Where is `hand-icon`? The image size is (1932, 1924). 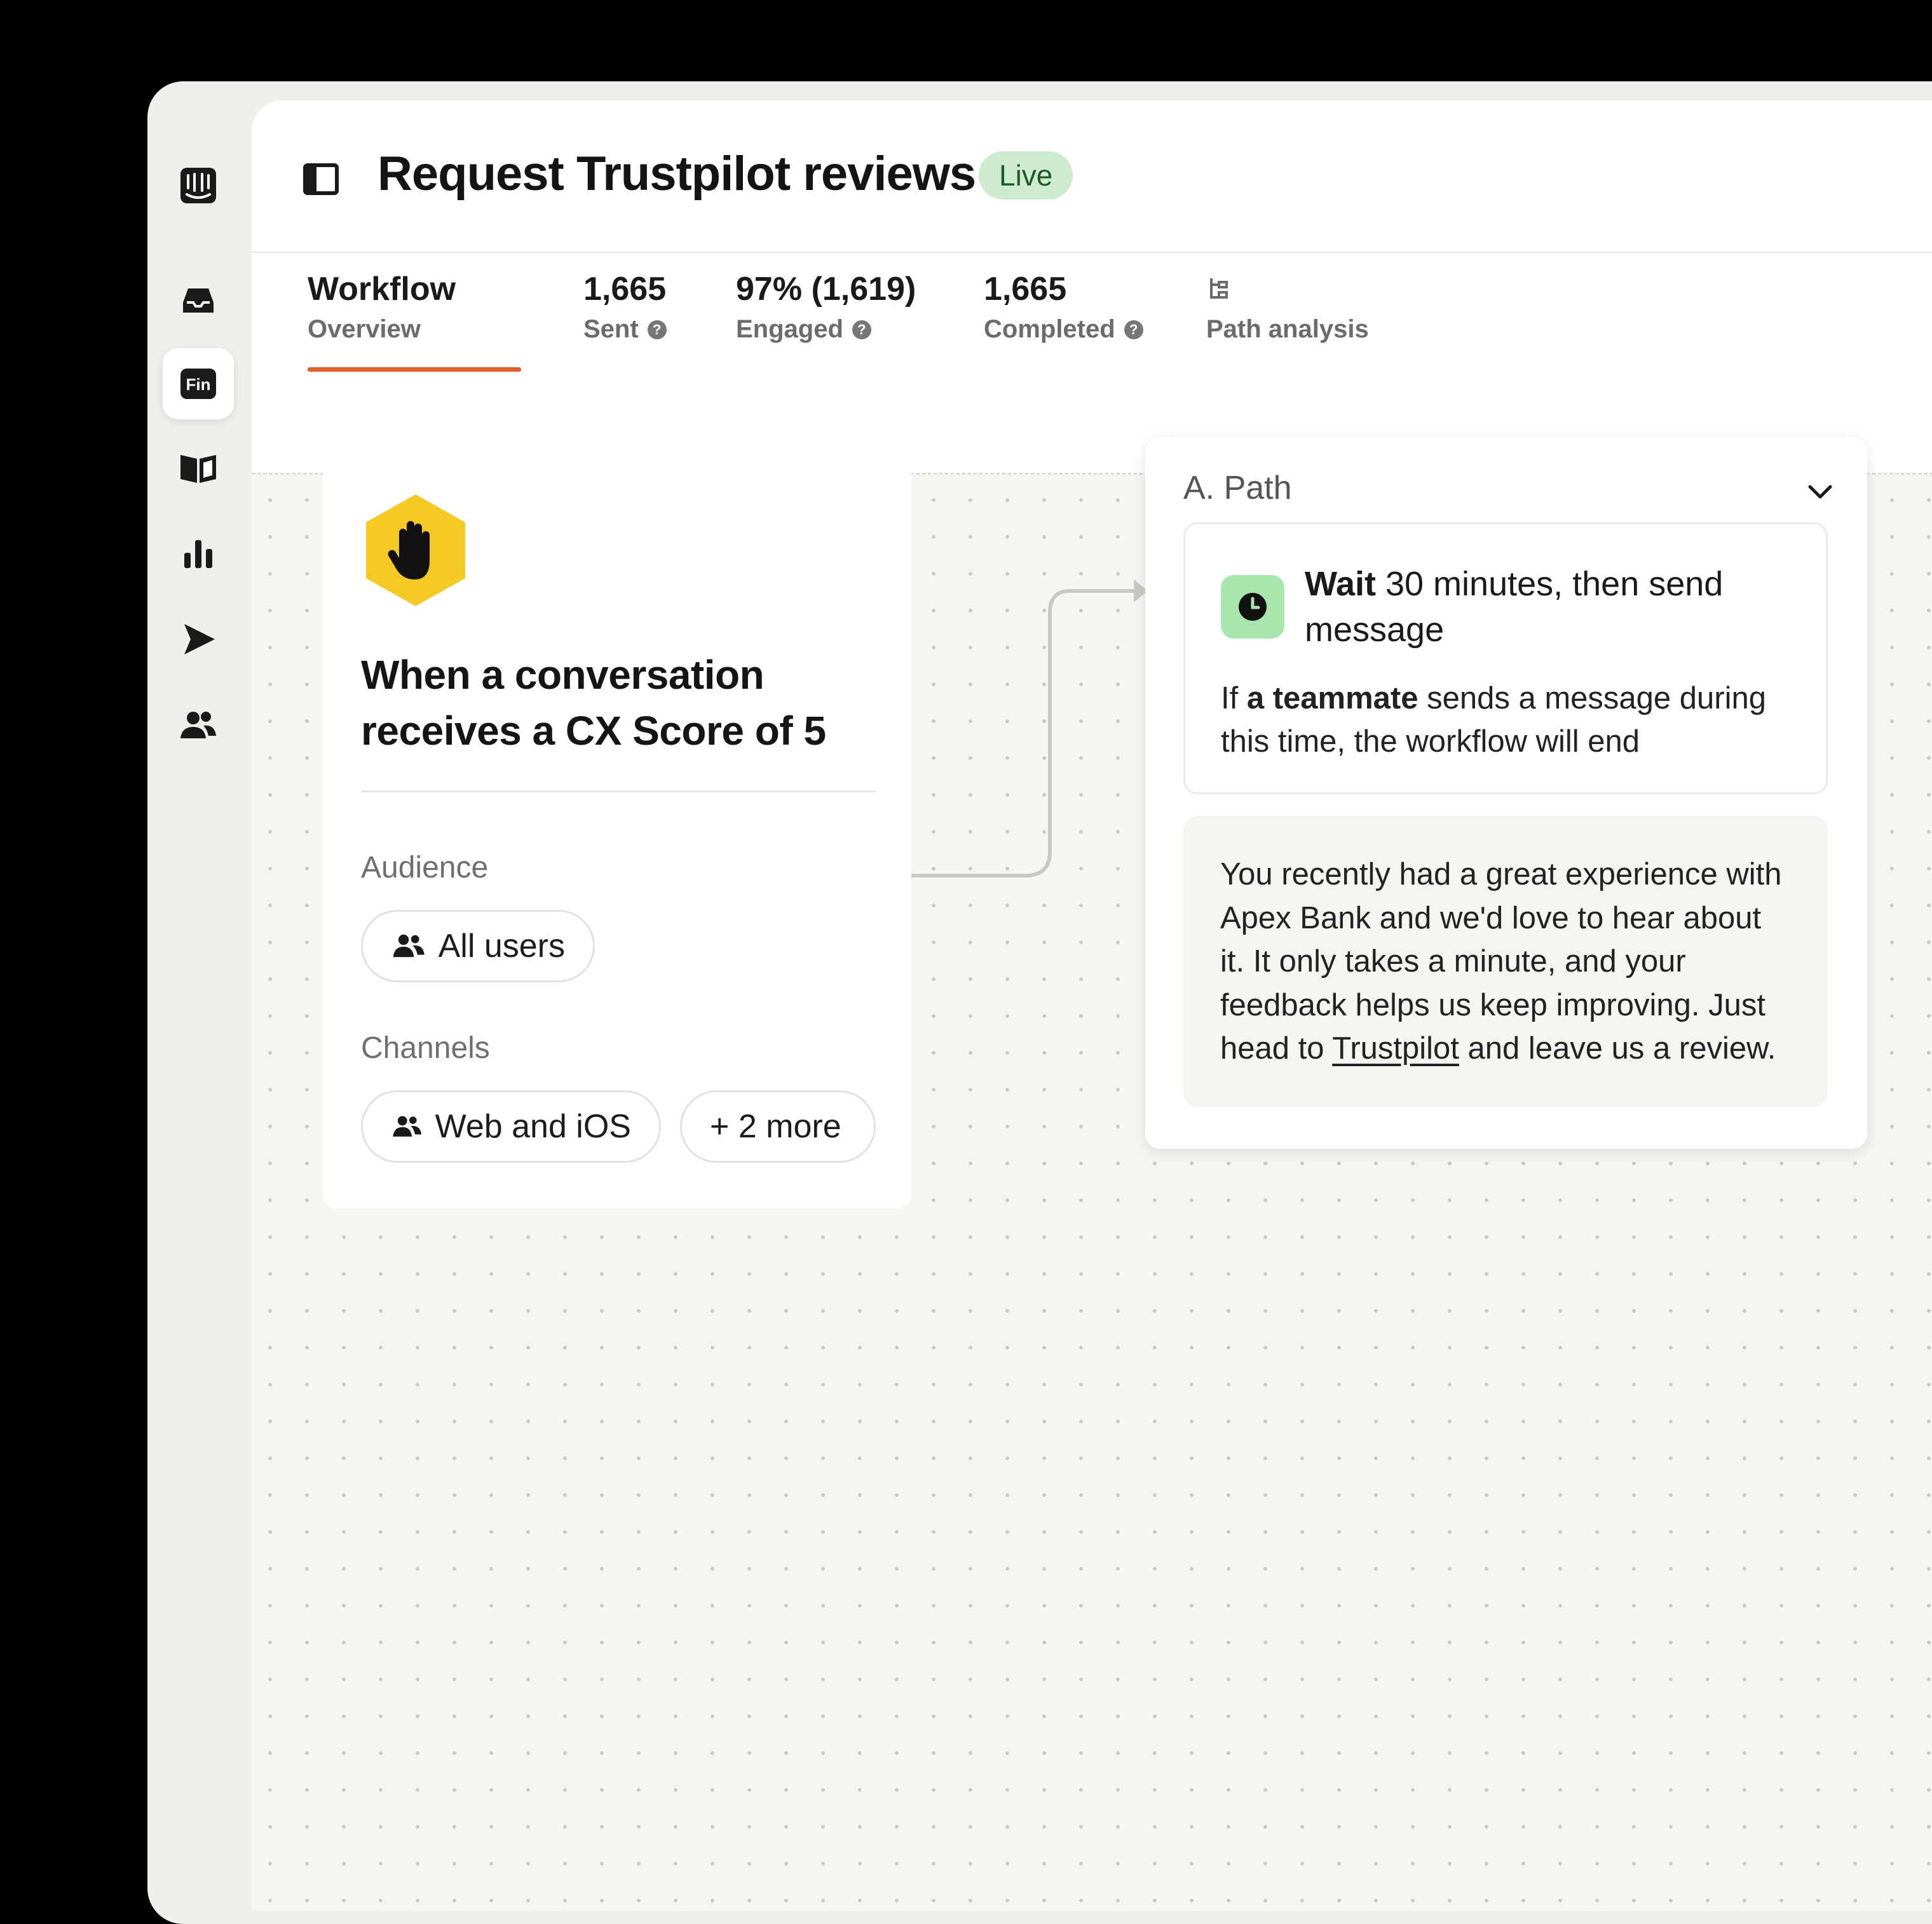 hand-icon is located at coordinates (416, 550).